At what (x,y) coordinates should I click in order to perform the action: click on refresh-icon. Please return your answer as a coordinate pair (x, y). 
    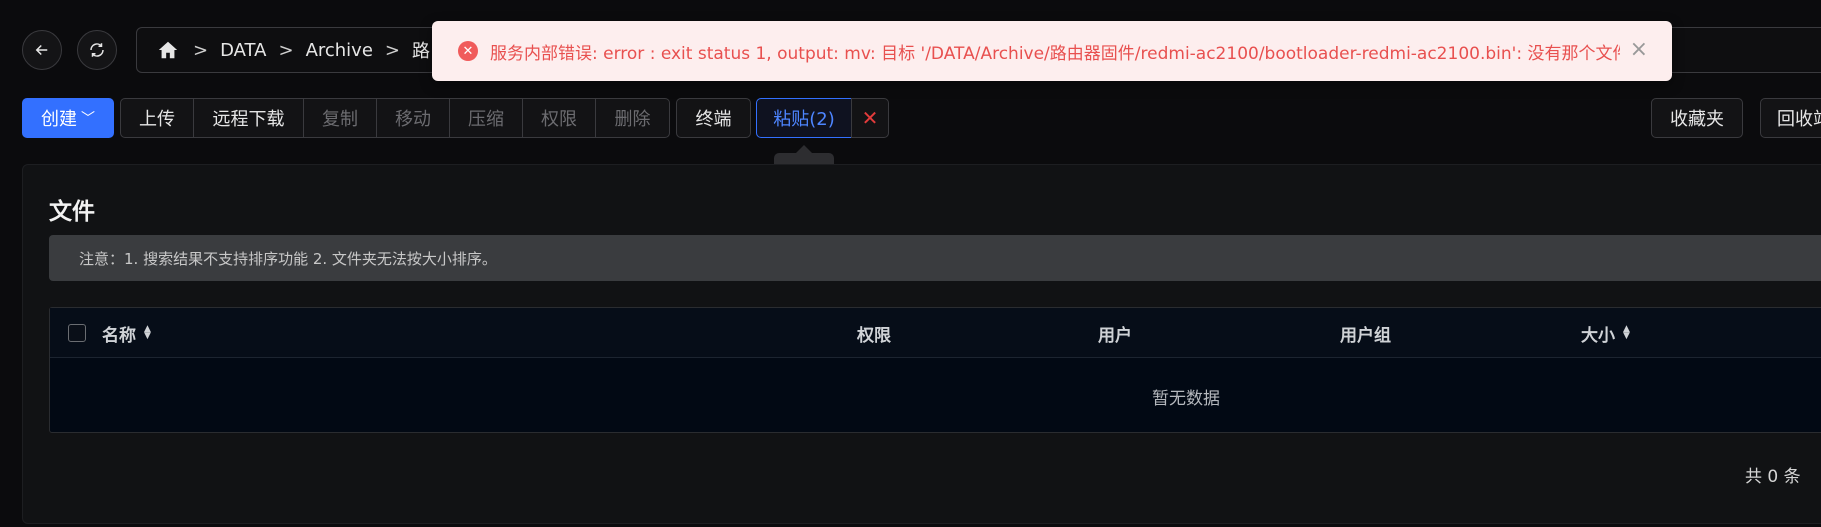
    Looking at the image, I should click on (97, 50).